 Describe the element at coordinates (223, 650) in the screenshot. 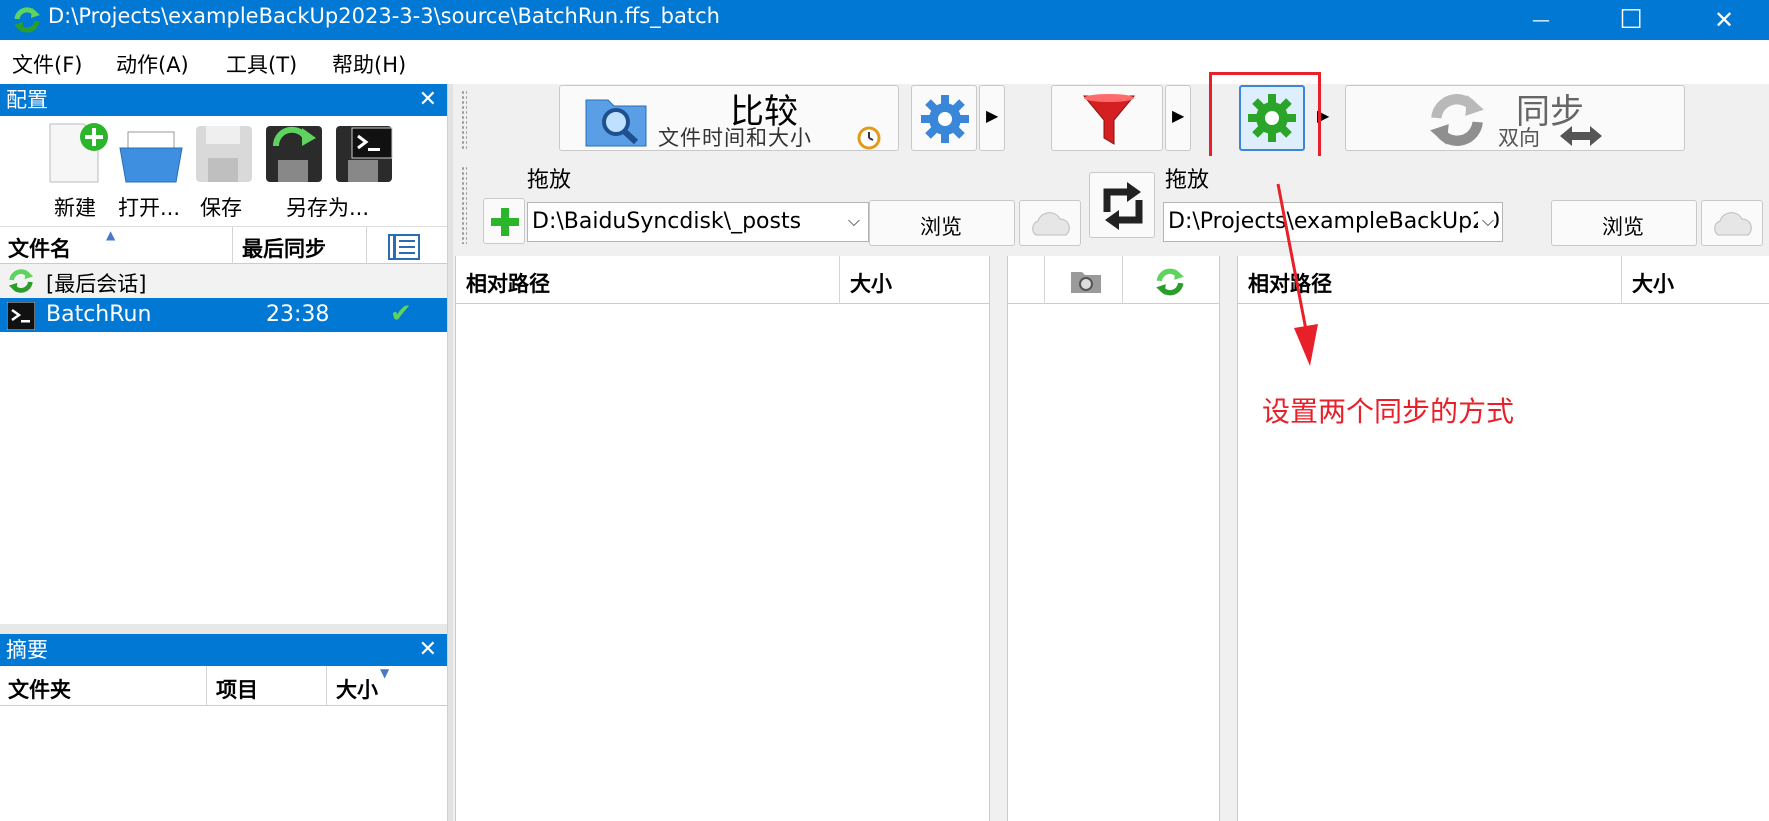

I see `summary-panel-header: 摘要 ✕` at that location.